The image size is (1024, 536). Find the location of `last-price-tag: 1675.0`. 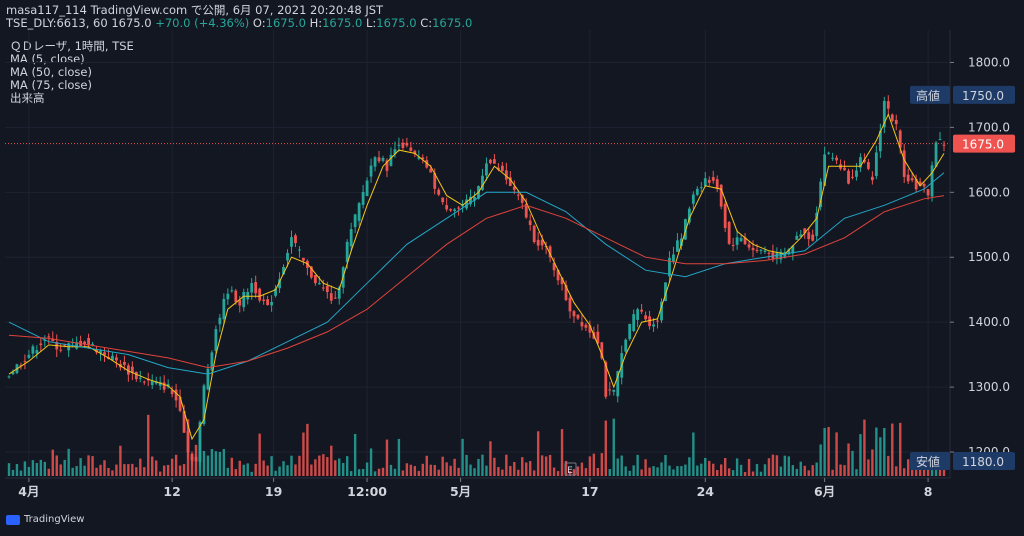

last-price-tag: 1675.0 is located at coordinates (983, 145).